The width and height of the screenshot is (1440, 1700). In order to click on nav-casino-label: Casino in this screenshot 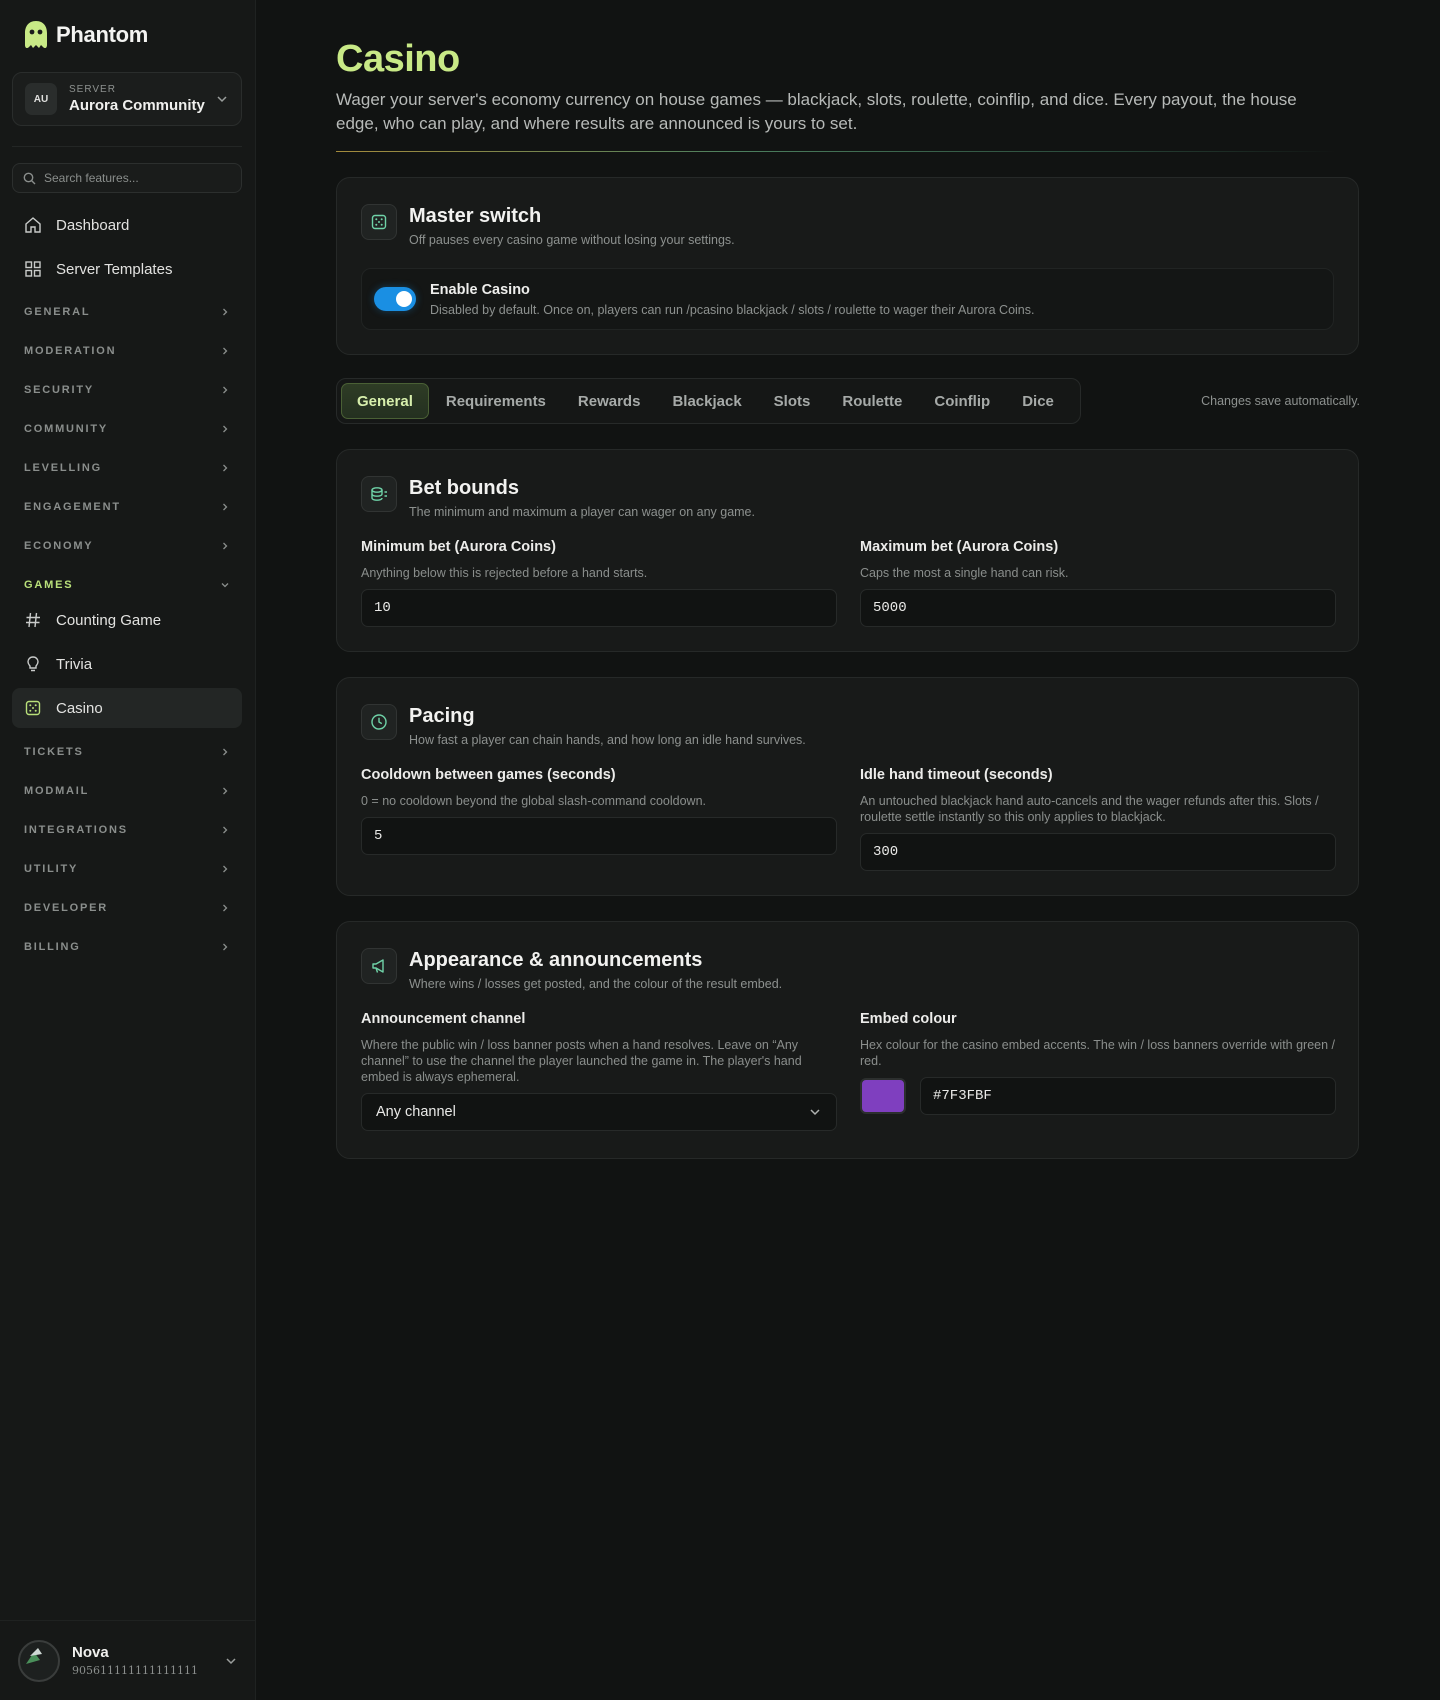, I will do `click(79, 708)`.